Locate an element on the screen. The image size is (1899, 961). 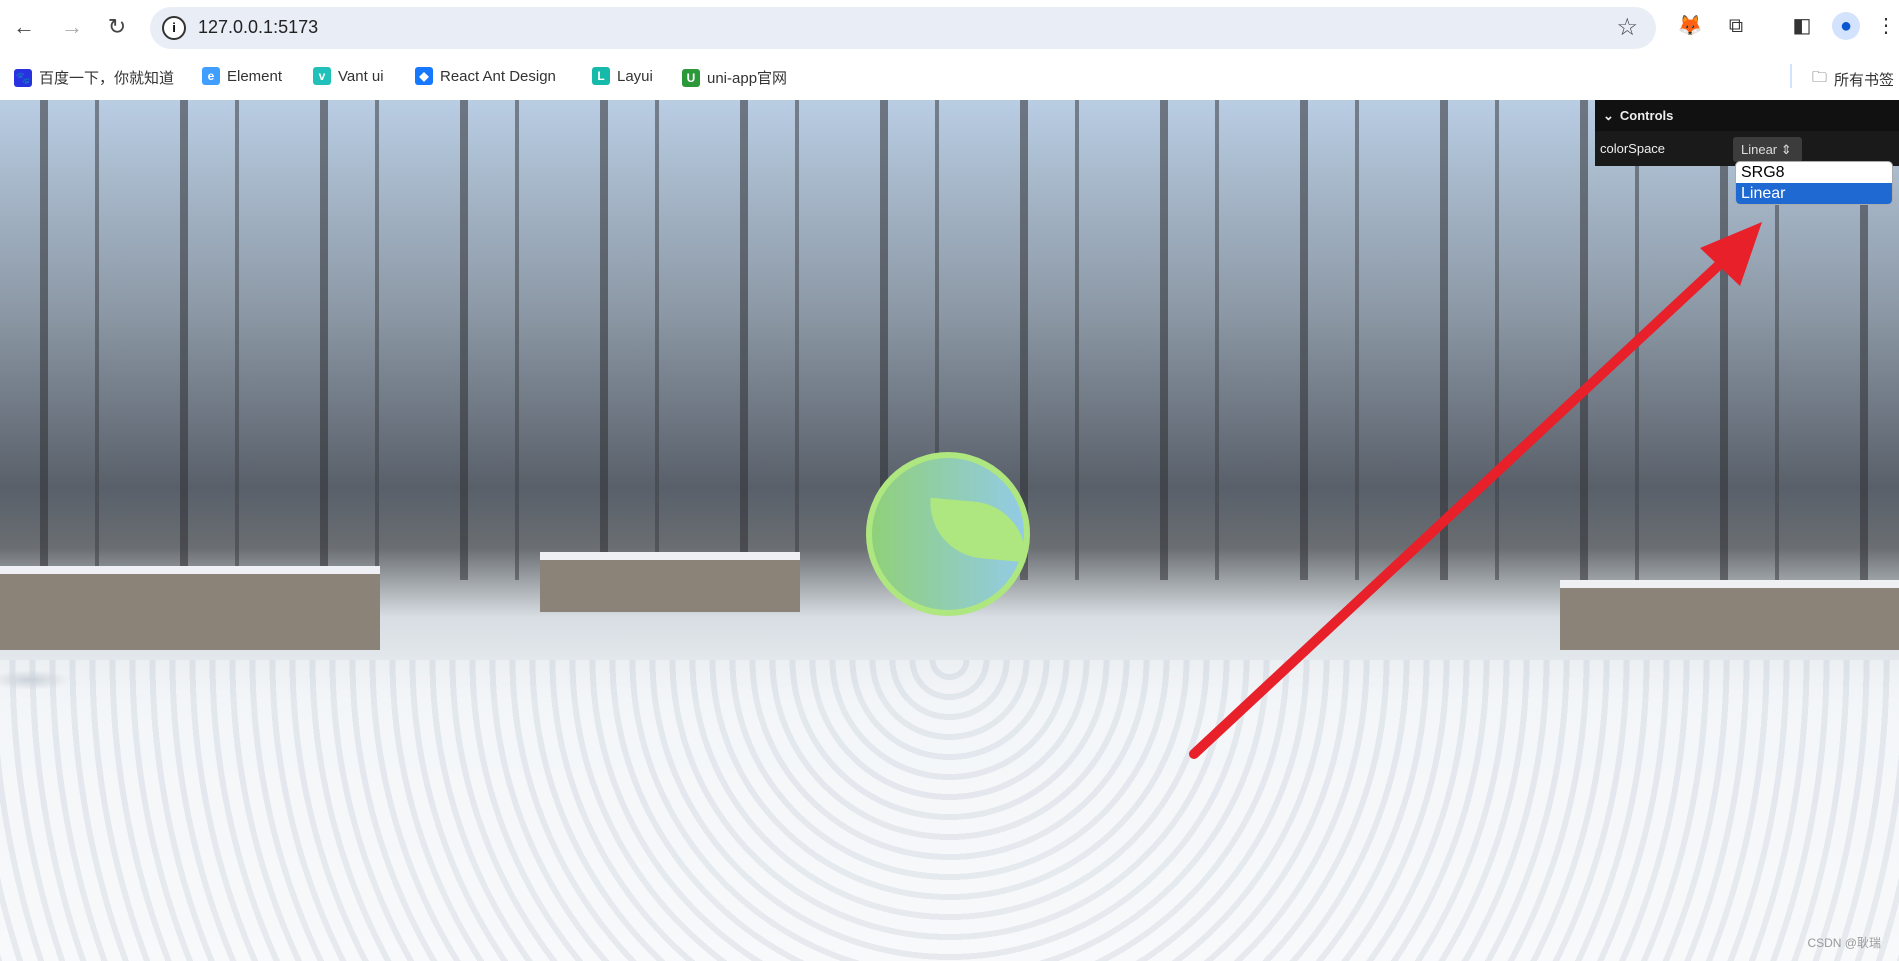
chevron-down-icon: ⌄ is located at coordinates (1608, 115).